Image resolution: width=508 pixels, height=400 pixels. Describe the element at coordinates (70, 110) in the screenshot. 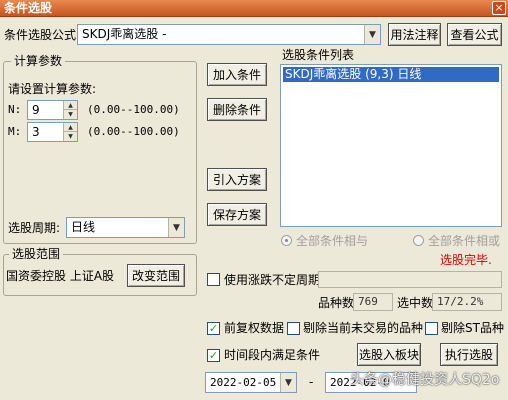

I see `param-n-stepper: ▲ ▼` at that location.